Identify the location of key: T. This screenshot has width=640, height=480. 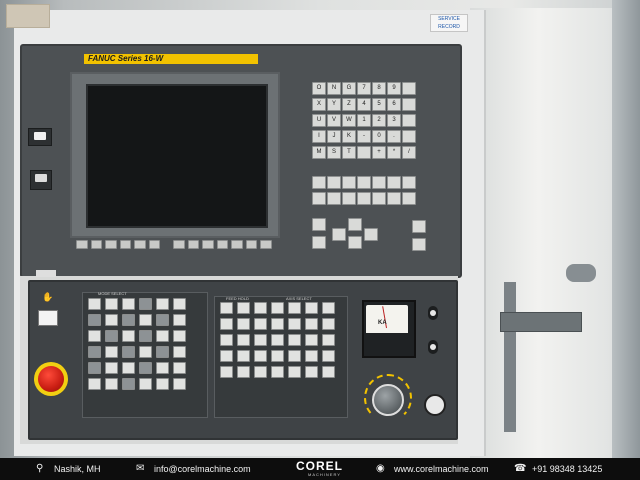
(349, 152).